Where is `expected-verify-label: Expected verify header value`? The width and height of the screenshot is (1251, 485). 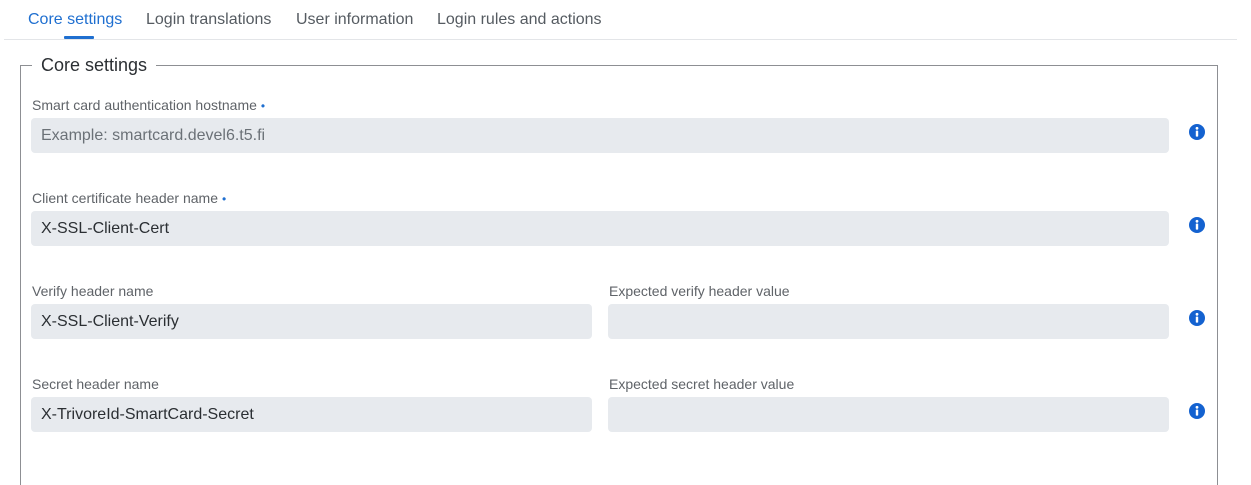
expected-verify-label: Expected verify header value is located at coordinates (699, 291).